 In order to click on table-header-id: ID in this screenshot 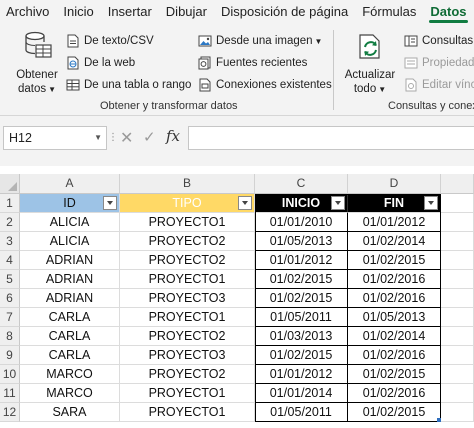, I will do `click(70, 203)`.